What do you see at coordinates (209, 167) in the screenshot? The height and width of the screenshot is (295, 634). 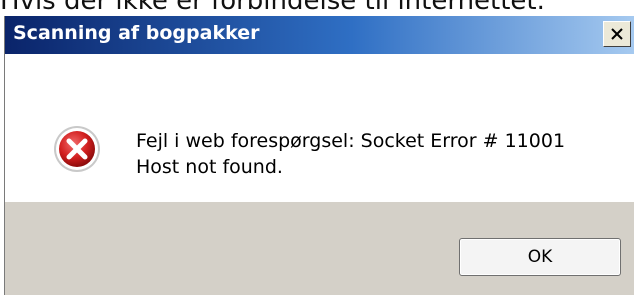 I see `error-message-line2: Host not found.` at bounding box center [209, 167].